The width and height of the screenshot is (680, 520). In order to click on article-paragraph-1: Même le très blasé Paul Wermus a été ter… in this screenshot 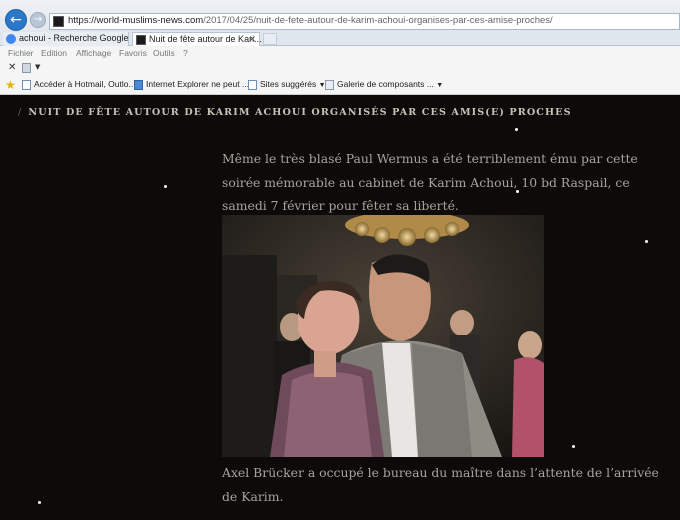, I will do `click(430, 182)`.